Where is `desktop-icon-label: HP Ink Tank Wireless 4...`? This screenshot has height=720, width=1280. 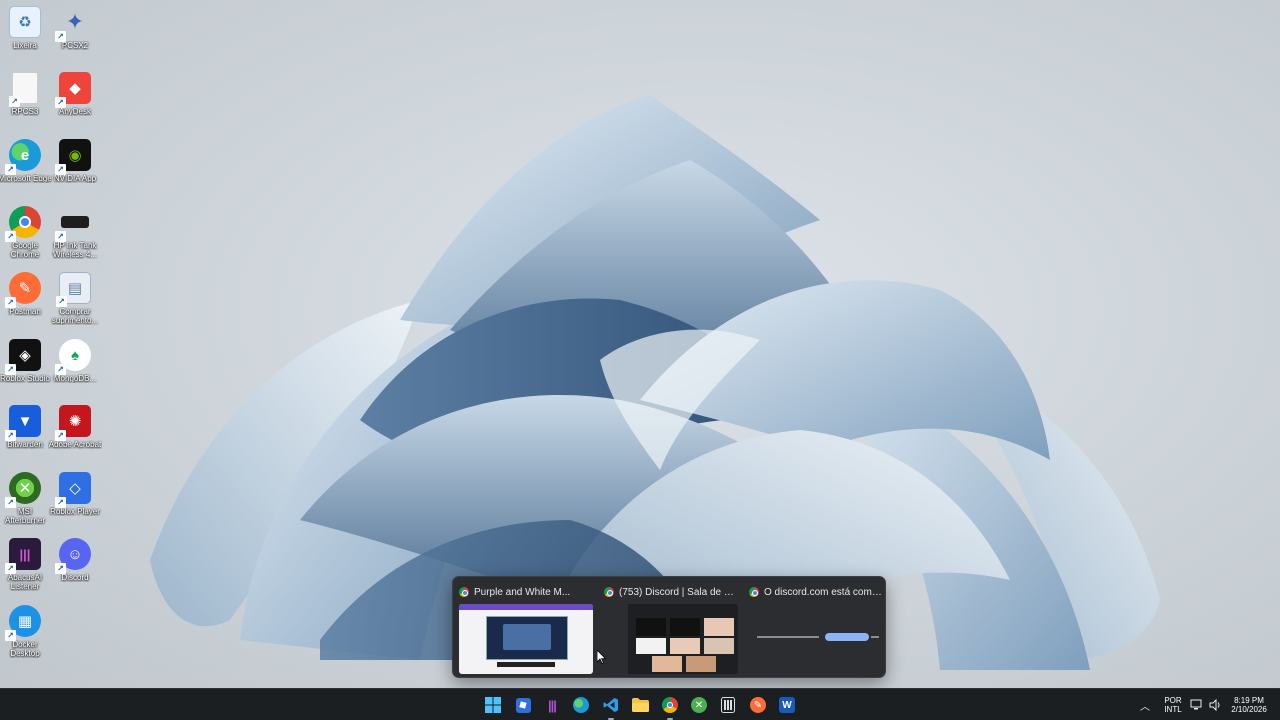
desktop-icon-label: HP Ink Tank Wireless 4... is located at coordinates (74, 250).